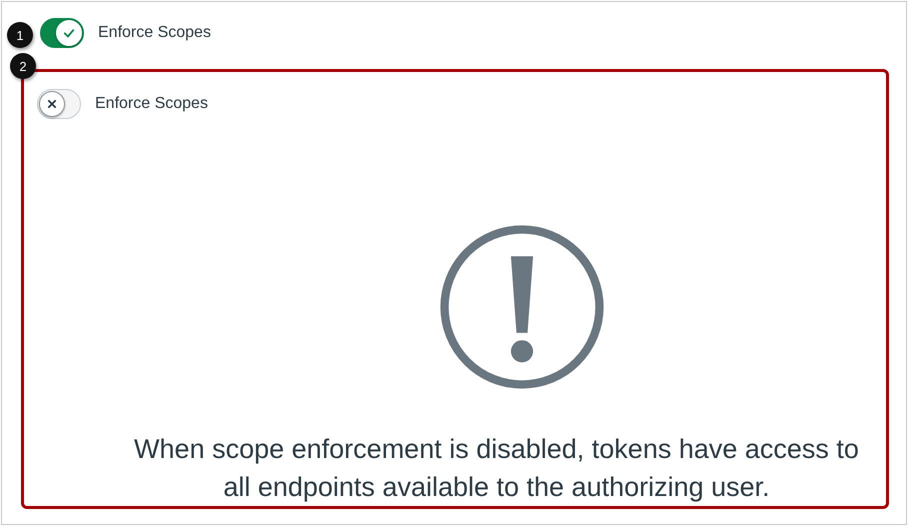 The image size is (910, 528). What do you see at coordinates (496, 468) in the screenshot?
I see `warning-message: When scope enforcement is disabled, tokens have access to all endpoints available to the authorizing user.` at bounding box center [496, 468].